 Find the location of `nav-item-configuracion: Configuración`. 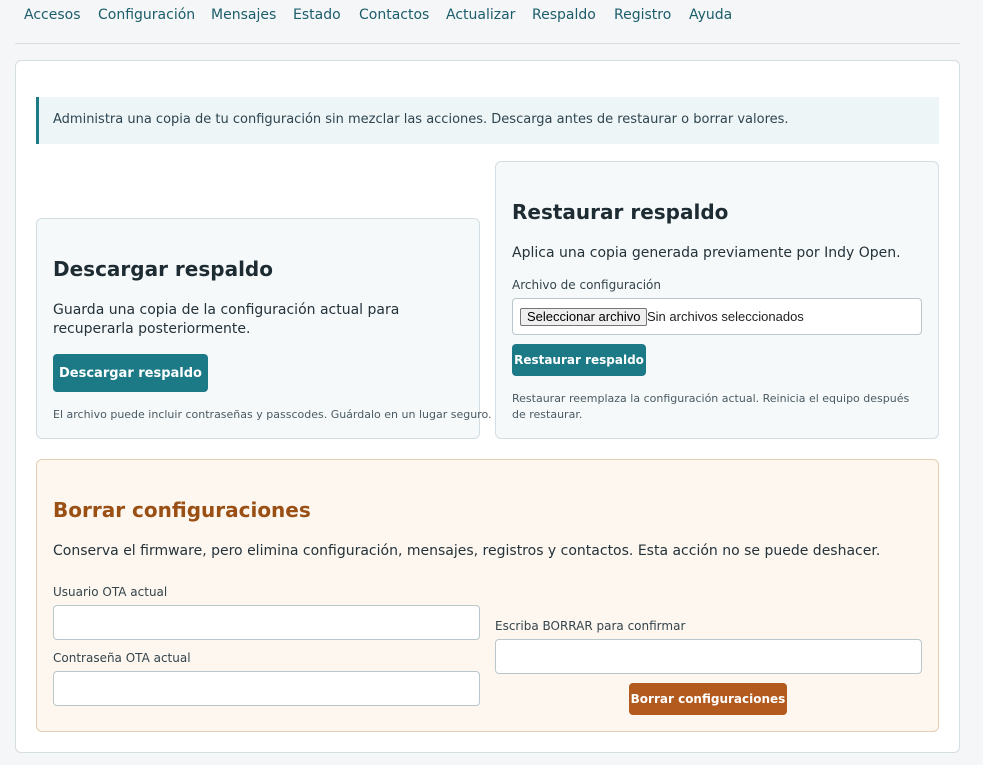

nav-item-configuracion: Configuración is located at coordinates (146, 15).